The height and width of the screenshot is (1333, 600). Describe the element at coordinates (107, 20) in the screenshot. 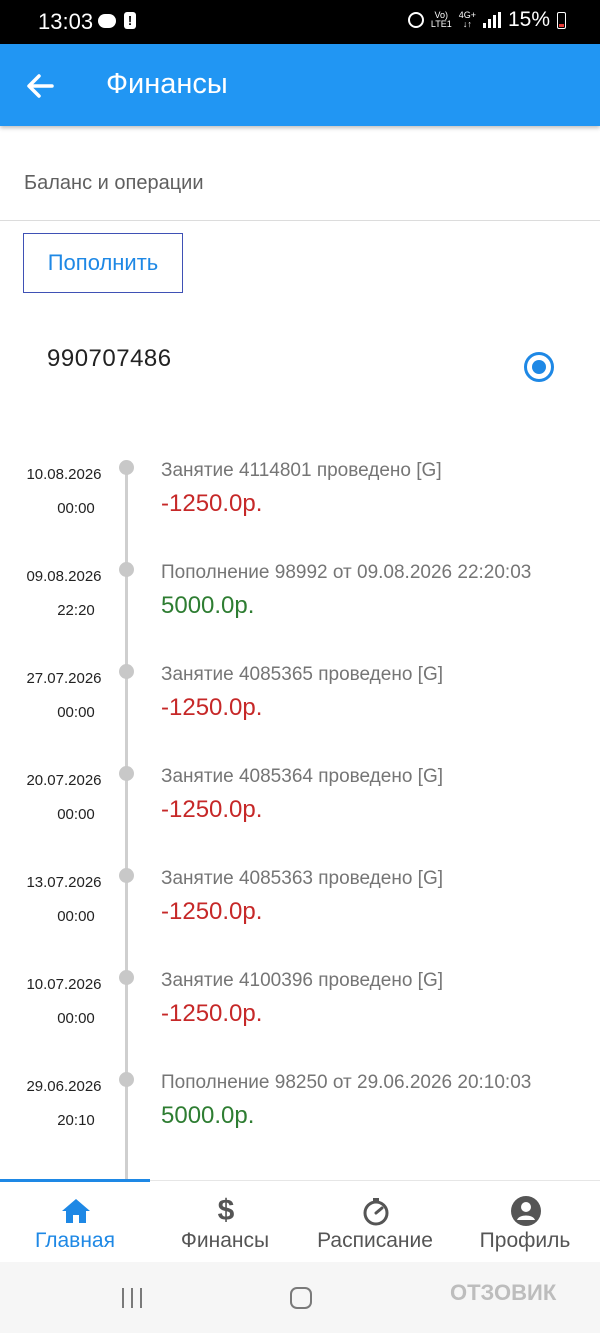

I see `chat-icon` at that location.